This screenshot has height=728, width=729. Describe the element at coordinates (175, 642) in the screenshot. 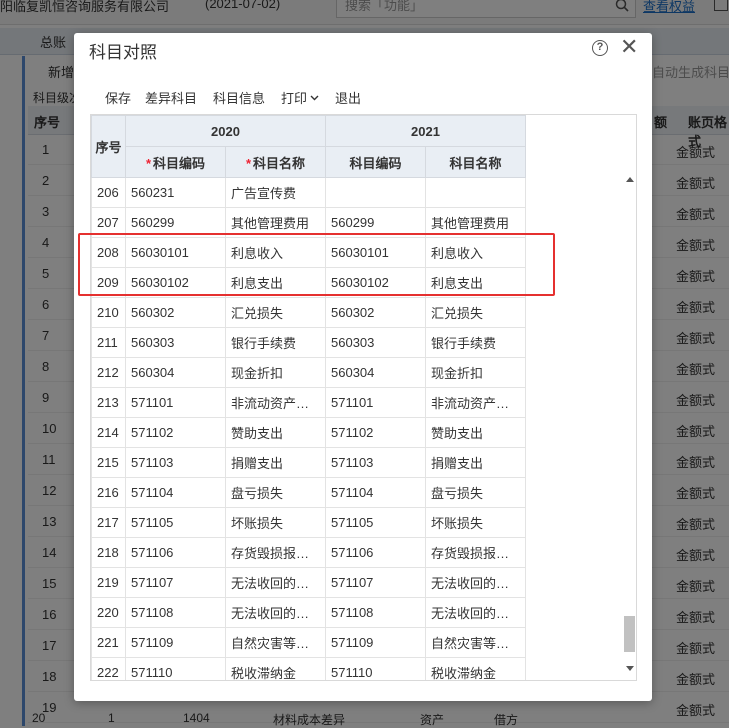

I see `code-2020-cell: 571109` at that location.